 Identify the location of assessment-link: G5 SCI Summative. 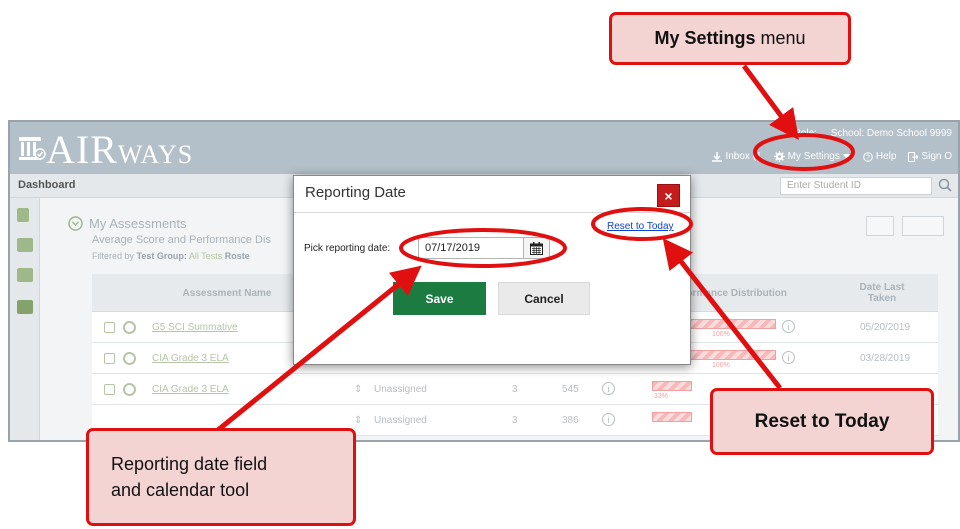
(195, 327).